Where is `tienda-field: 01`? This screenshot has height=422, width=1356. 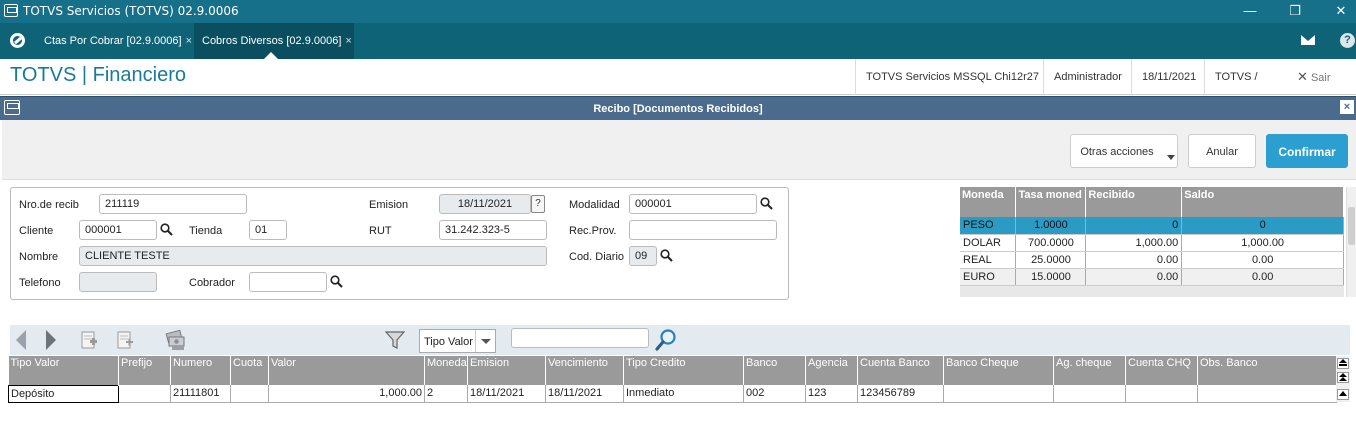 tienda-field: 01 is located at coordinates (268, 230).